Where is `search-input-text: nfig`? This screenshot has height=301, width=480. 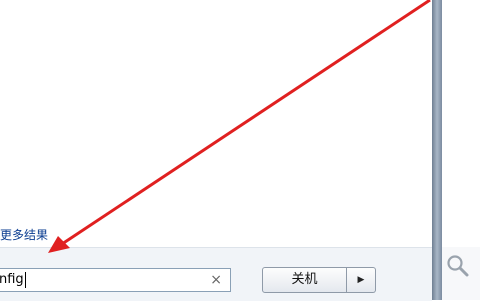 search-input-text: nfig is located at coordinates (13, 280).